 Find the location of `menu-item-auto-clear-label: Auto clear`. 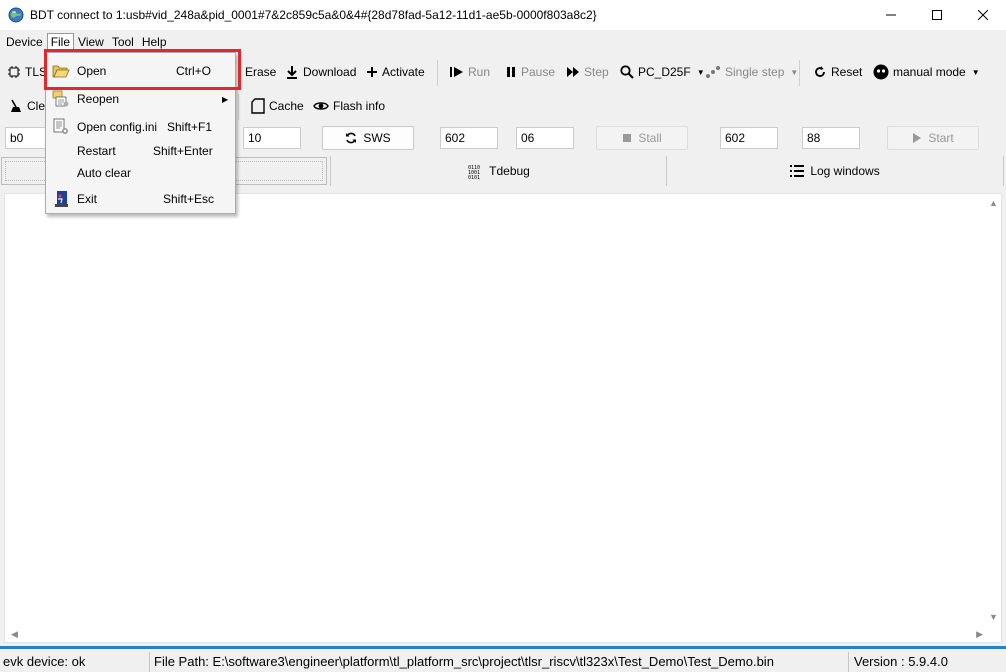

menu-item-auto-clear-label: Auto clear is located at coordinates (104, 173).